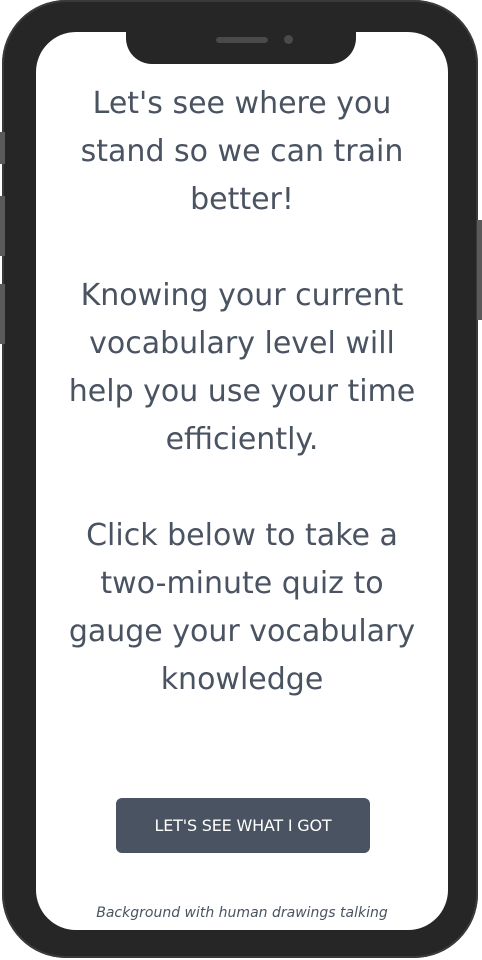 This screenshot has height=960, width=482. I want to click on notch, so click(241, 44).